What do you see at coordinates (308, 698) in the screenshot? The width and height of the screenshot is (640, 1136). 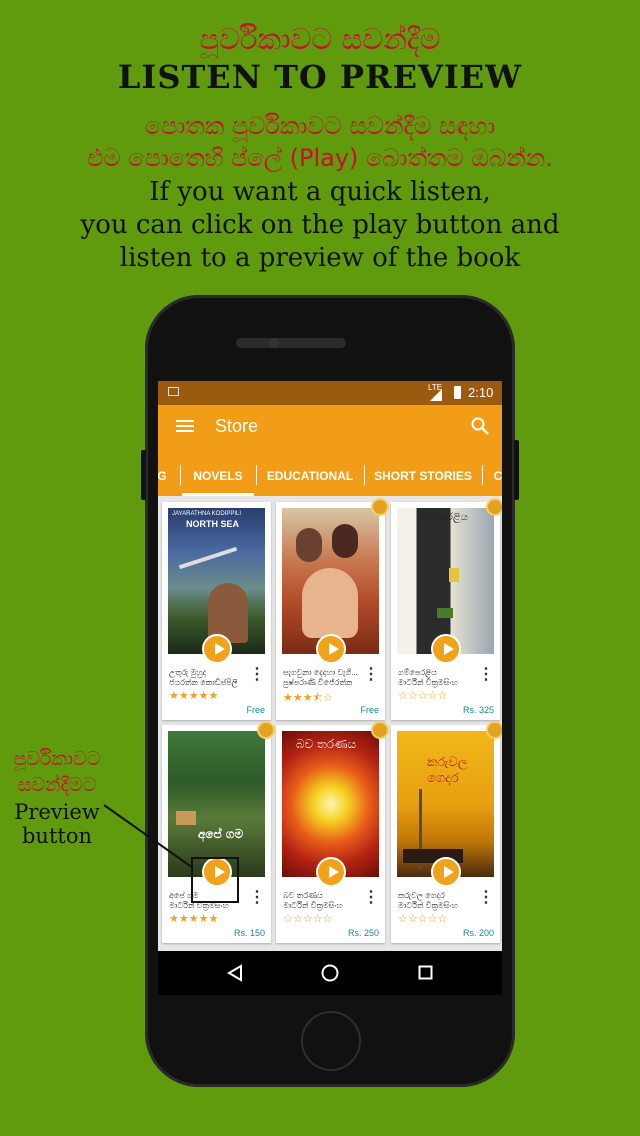 I see `star-rating: ★★★⯪☆` at bounding box center [308, 698].